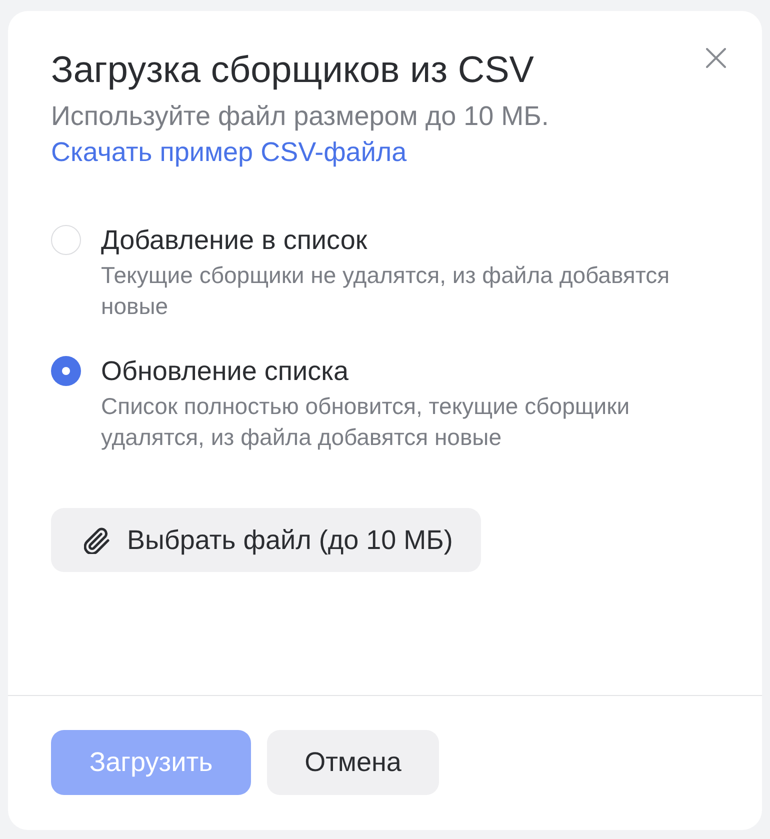  Describe the element at coordinates (234, 240) in the screenshot. I see `option-label: Добавление в список` at that location.